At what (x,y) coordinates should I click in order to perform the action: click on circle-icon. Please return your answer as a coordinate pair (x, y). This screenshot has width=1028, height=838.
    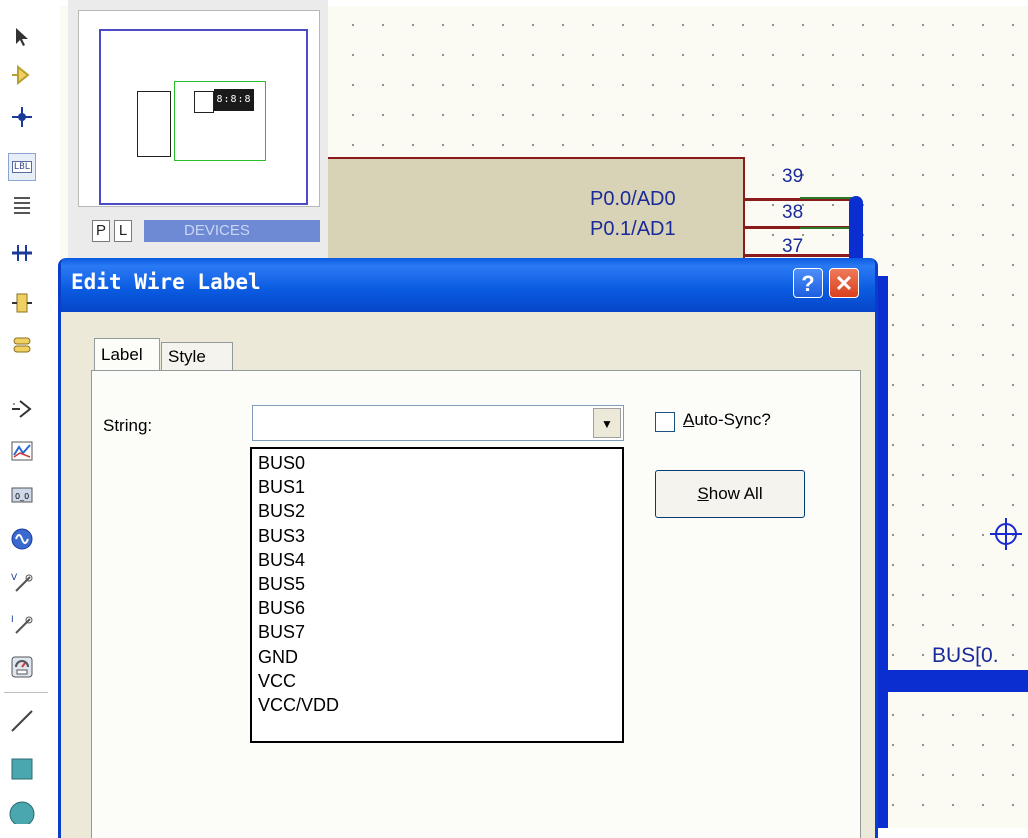
    Looking at the image, I should click on (22, 811).